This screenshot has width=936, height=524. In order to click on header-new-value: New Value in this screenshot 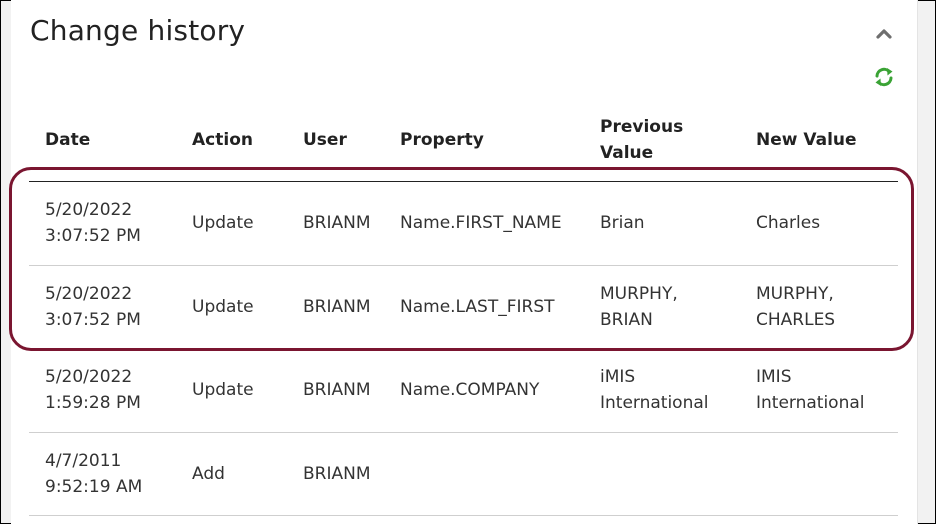, I will do `click(806, 140)`.